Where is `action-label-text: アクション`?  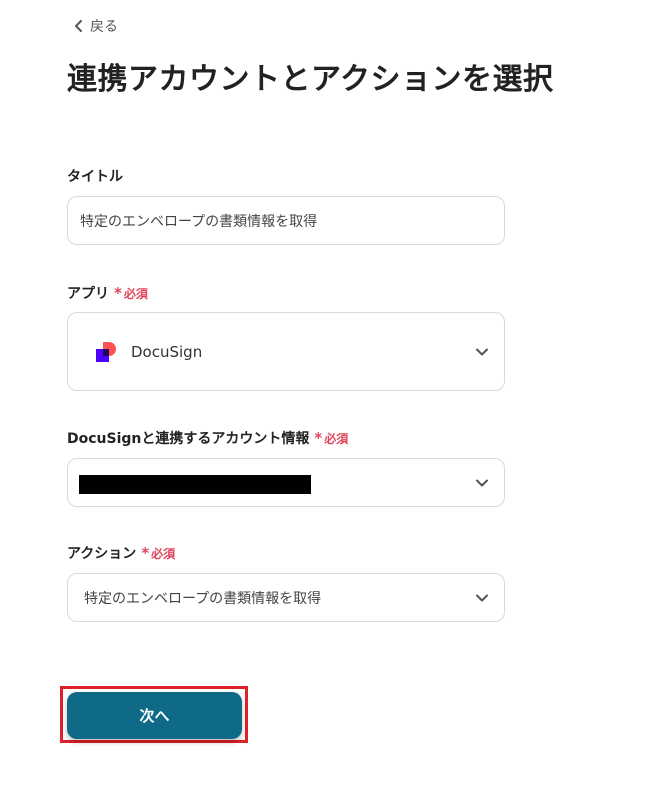
action-label-text: アクション is located at coordinates (102, 554).